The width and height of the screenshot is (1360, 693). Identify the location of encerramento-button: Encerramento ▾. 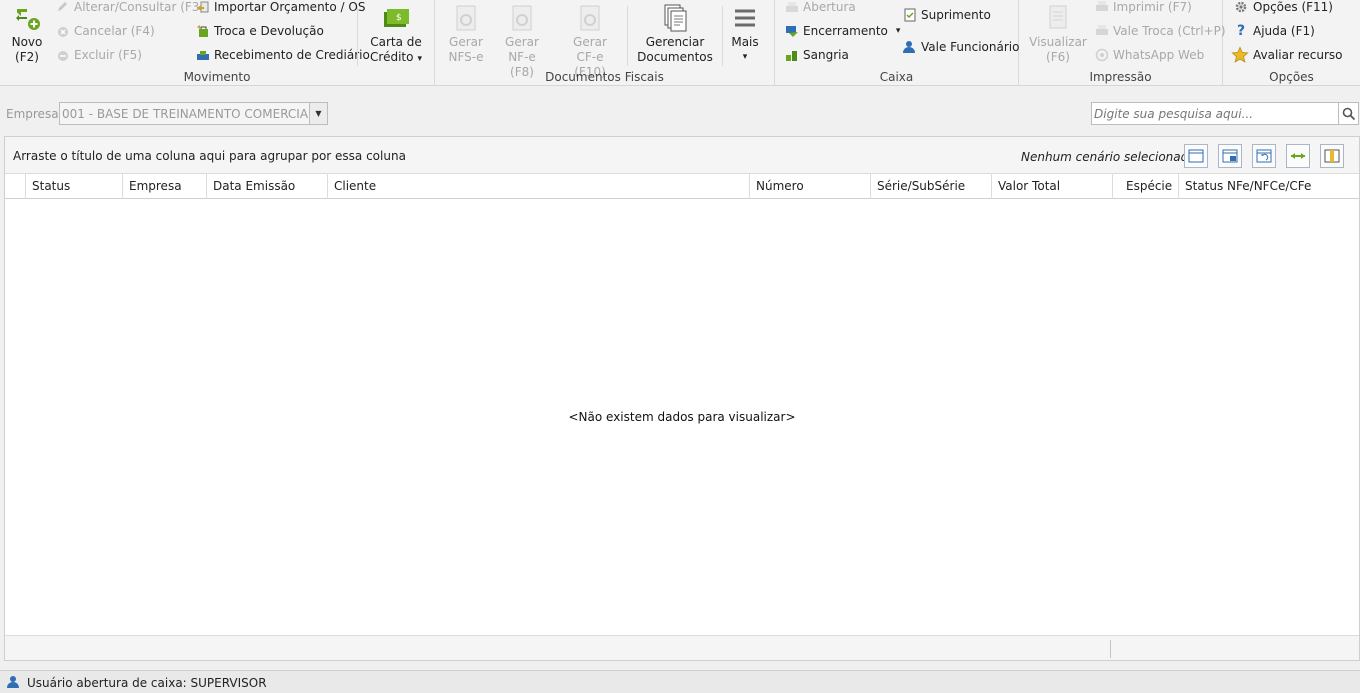
(842, 31).